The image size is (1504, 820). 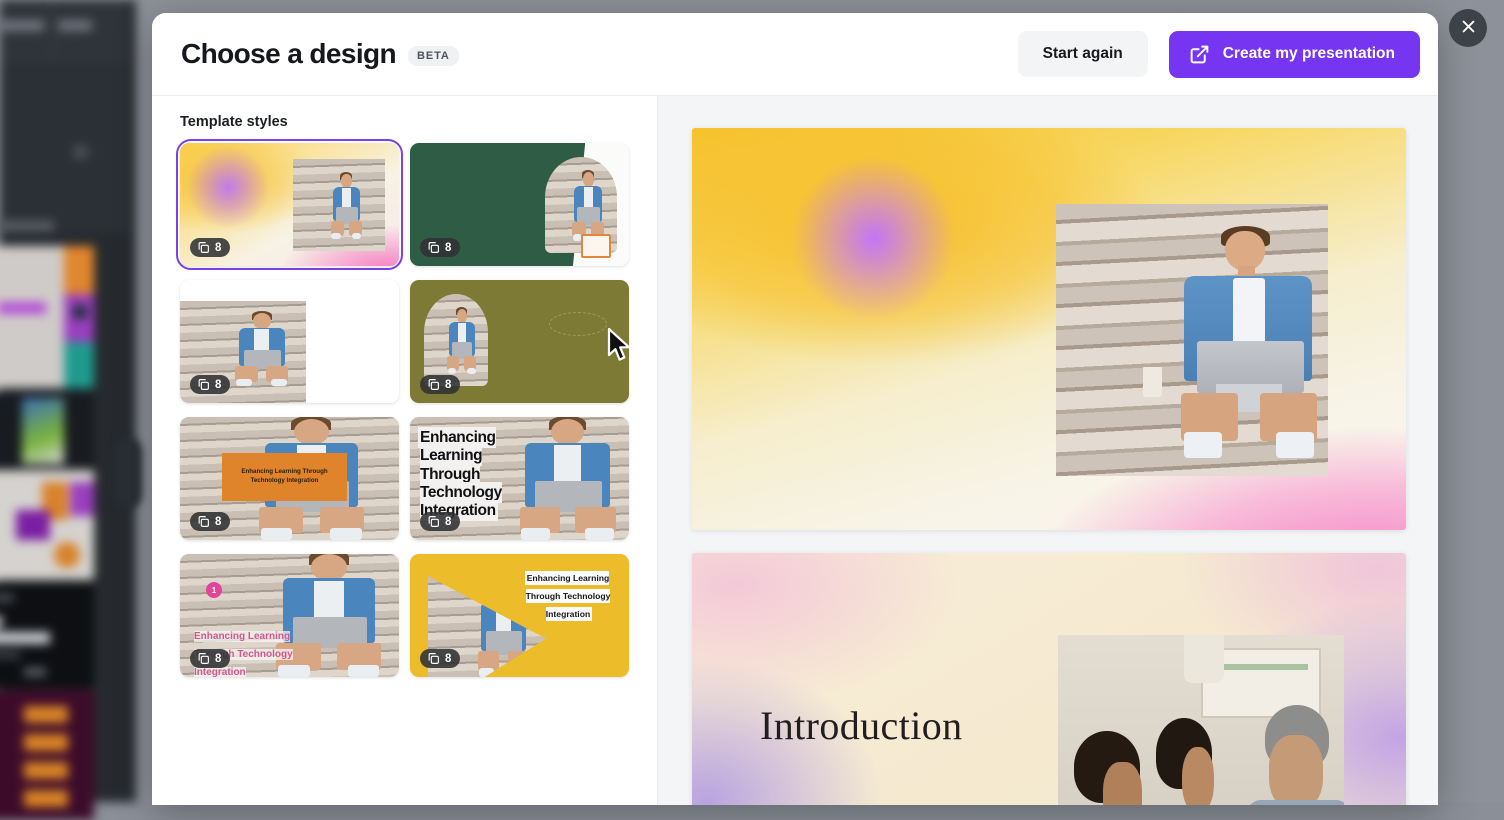 What do you see at coordinates (288, 54) in the screenshot?
I see `page-title: Choose a design` at bounding box center [288, 54].